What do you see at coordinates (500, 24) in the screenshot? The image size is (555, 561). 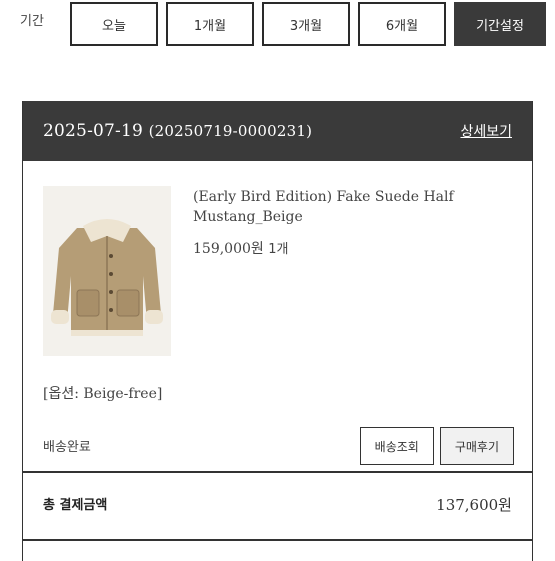 I see `period-custom-button: 기간설정` at bounding box center [500, 24].